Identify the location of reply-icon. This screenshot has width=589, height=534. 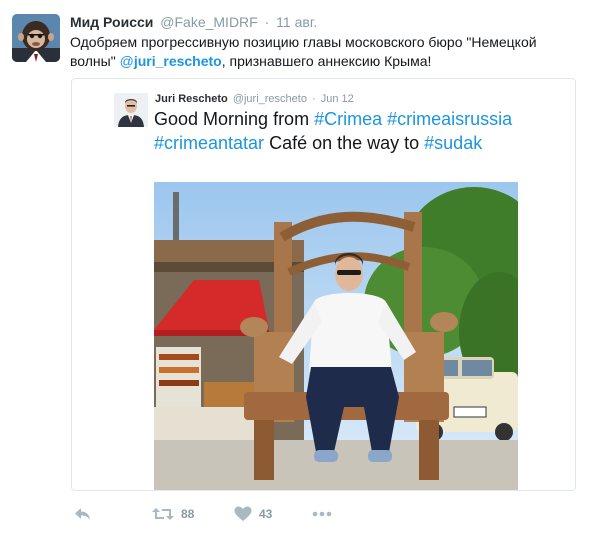
(83, 514).